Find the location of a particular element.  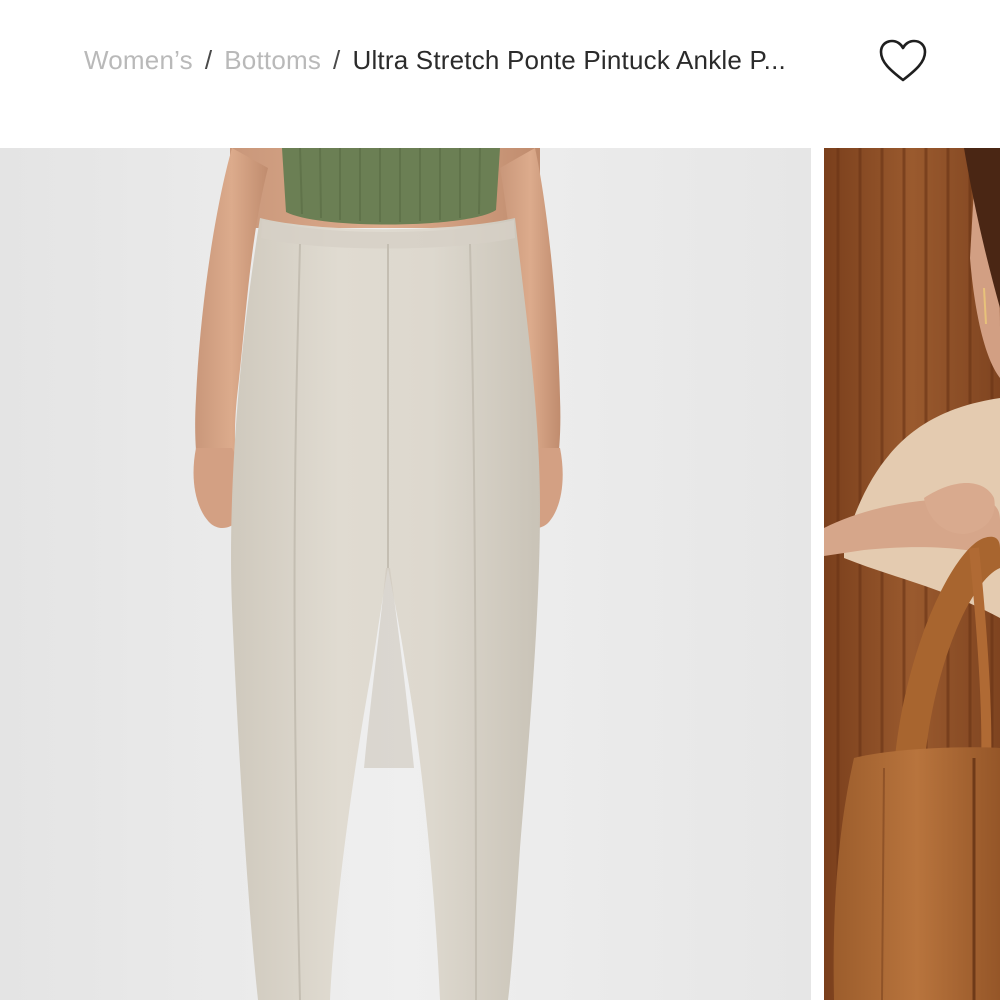

model-bag-illustration is located at coordinates (912, 574).